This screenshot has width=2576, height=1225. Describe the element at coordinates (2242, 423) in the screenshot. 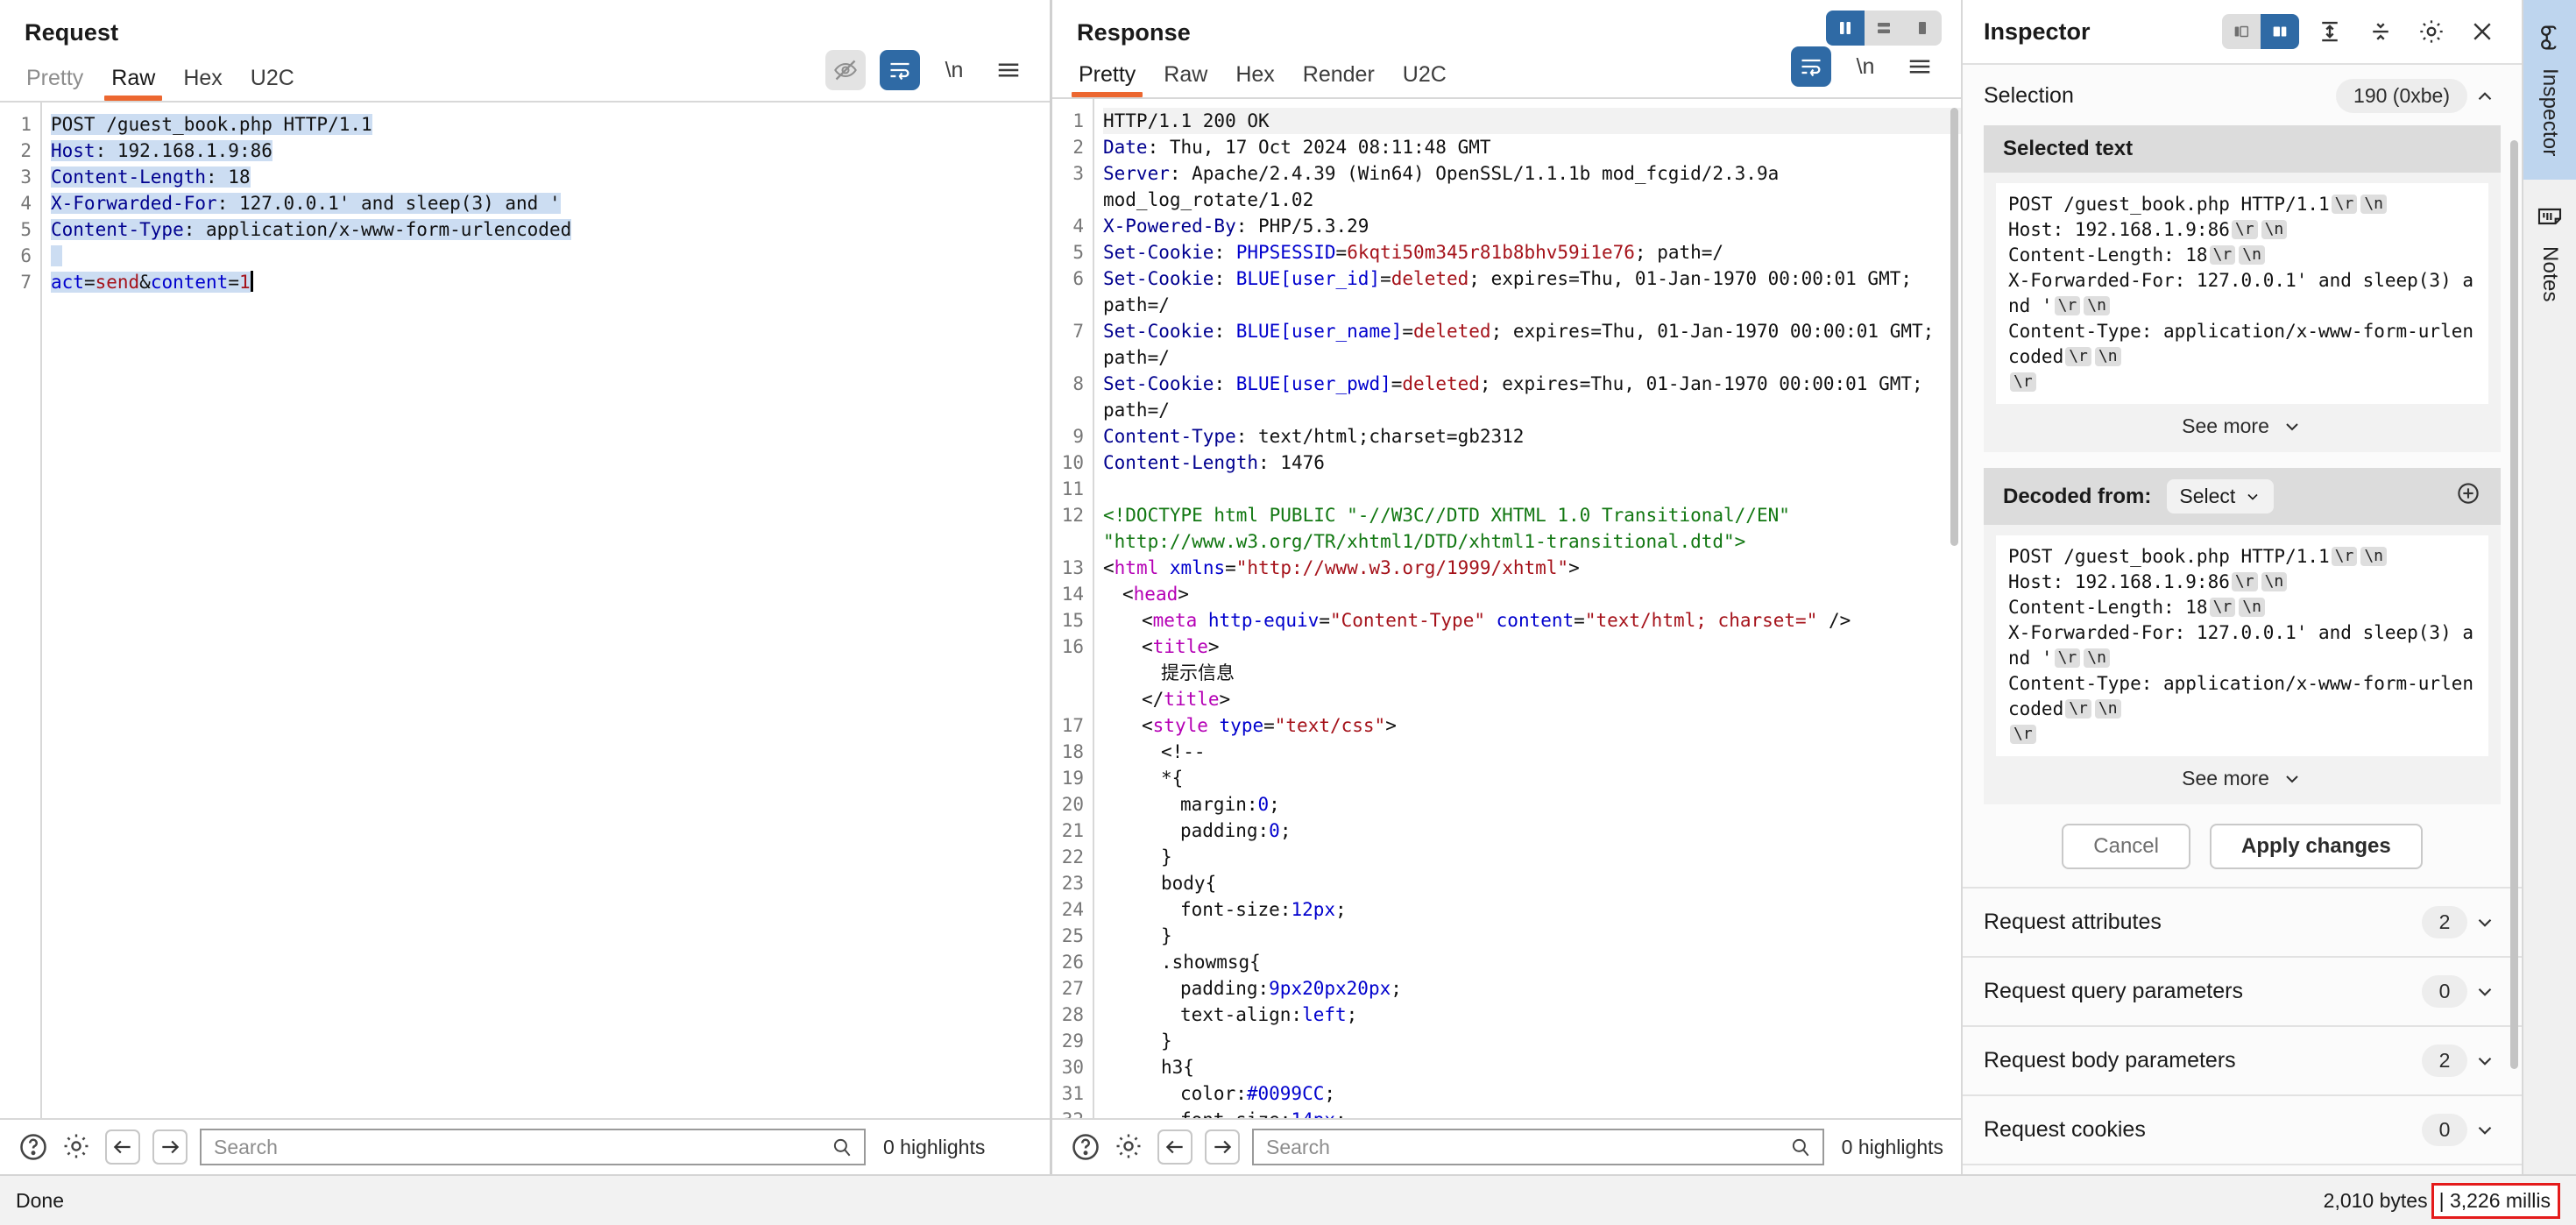

I see `selected-text-see-more: See more` at that location.